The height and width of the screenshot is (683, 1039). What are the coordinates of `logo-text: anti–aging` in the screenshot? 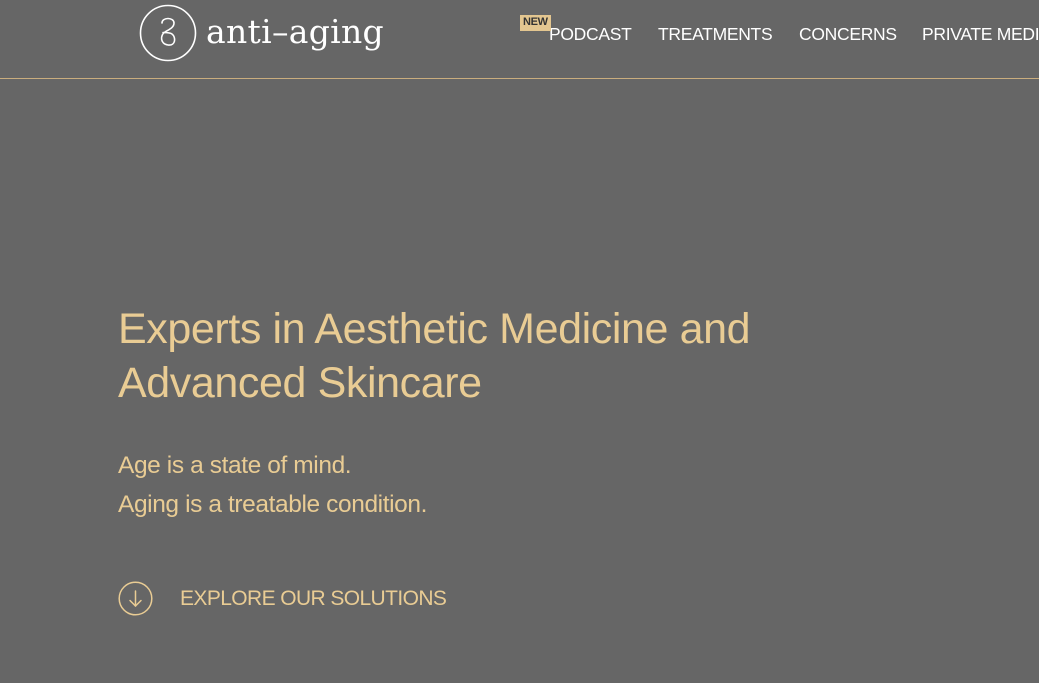 It's located at (295, 31).